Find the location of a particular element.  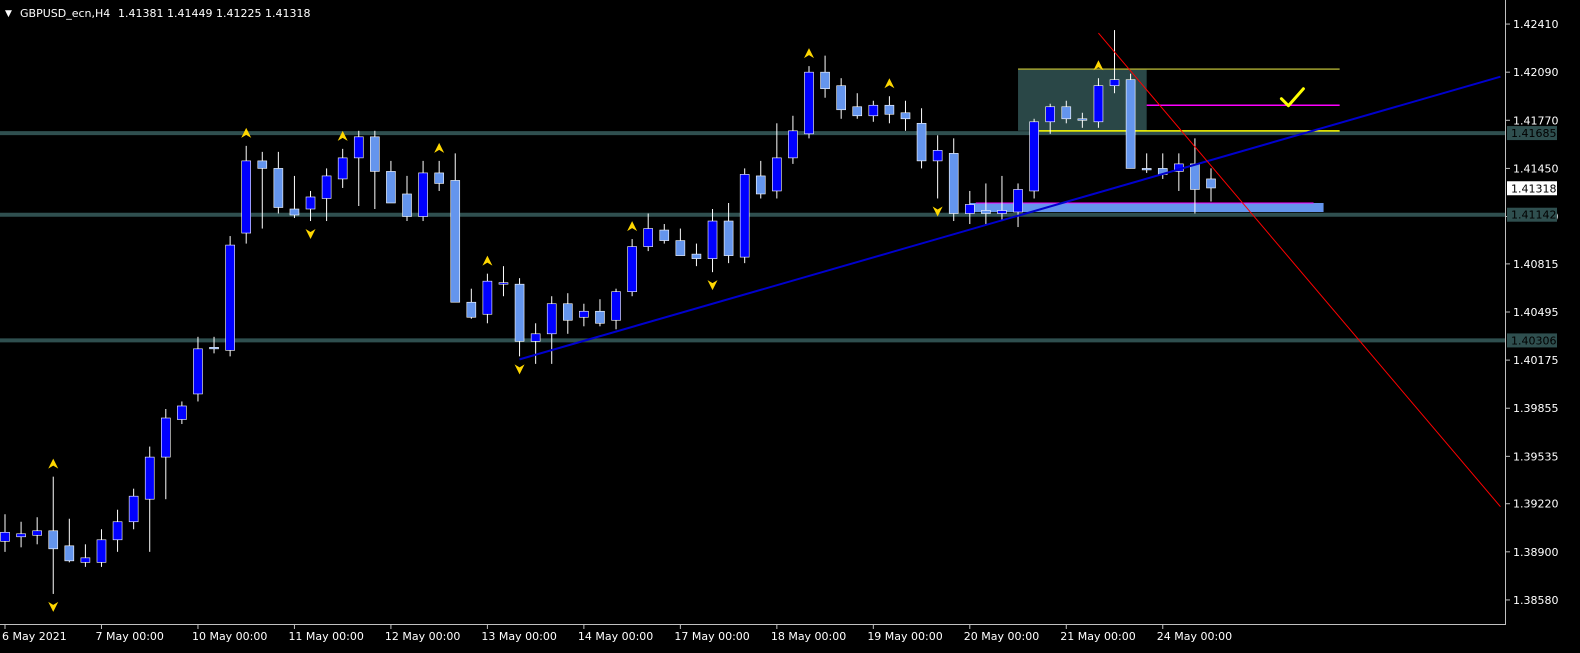

time-tick-label: 24 May 00:00 is located at coordinates (1194, 636).